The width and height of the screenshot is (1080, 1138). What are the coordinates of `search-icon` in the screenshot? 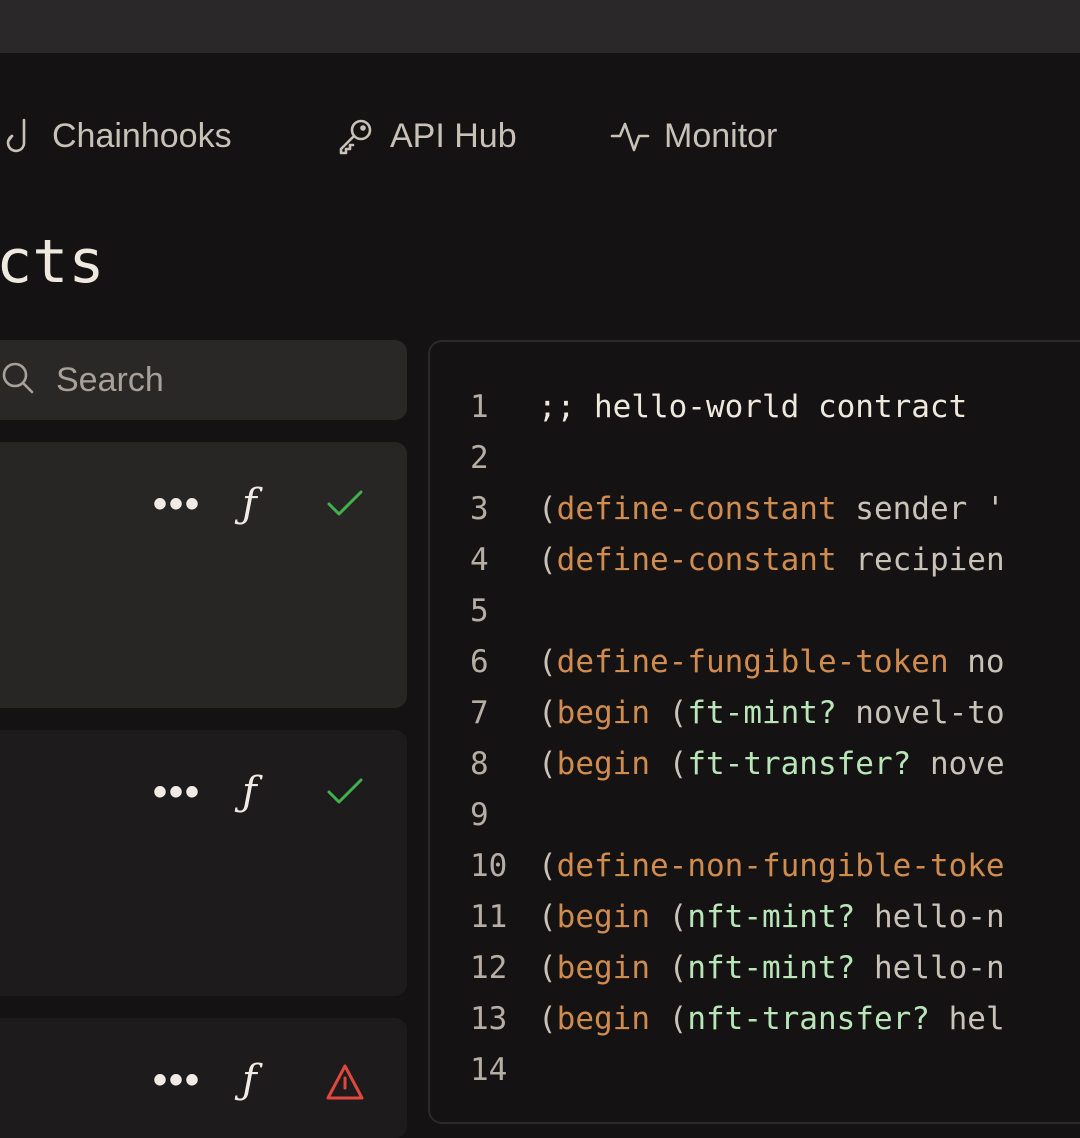 It's located at (18, 380).